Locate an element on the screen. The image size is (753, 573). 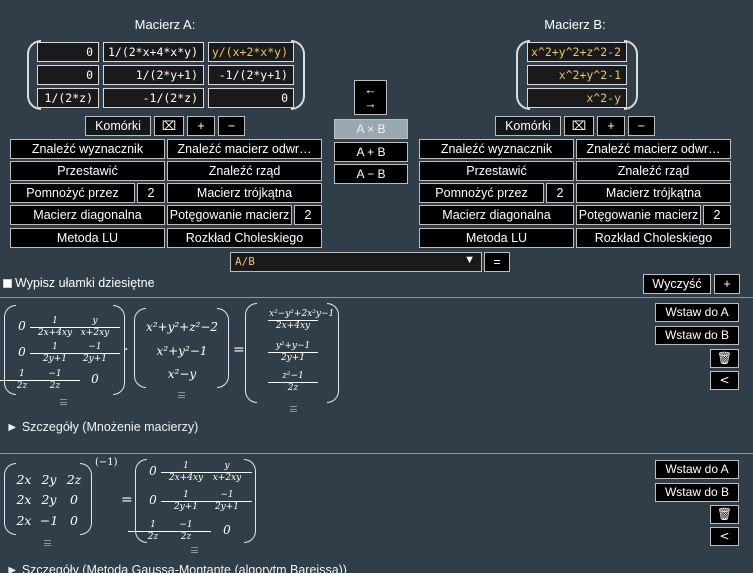
inverse-exponent: (−1) is located at coordinates (106, 462).